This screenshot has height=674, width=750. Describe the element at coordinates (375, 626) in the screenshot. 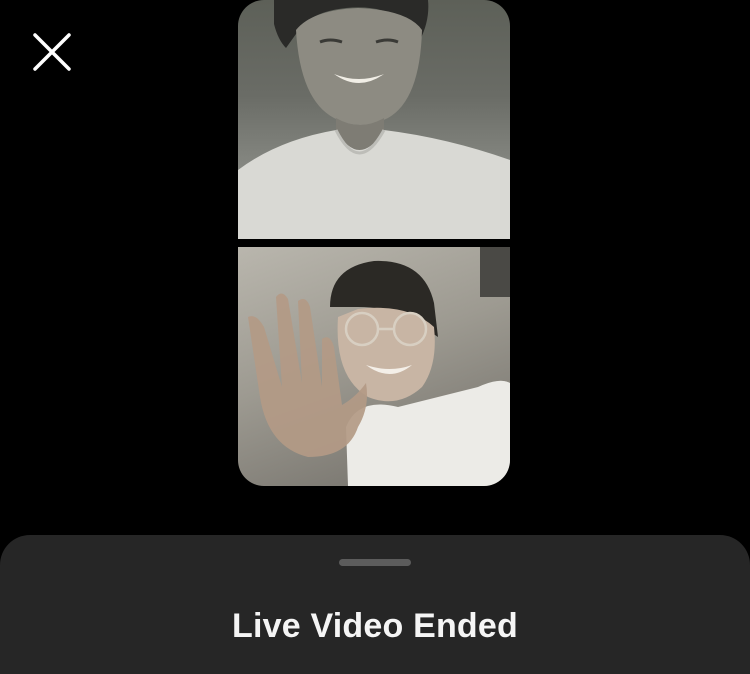

I see `sheet-title: Live Video Ended` at that location.